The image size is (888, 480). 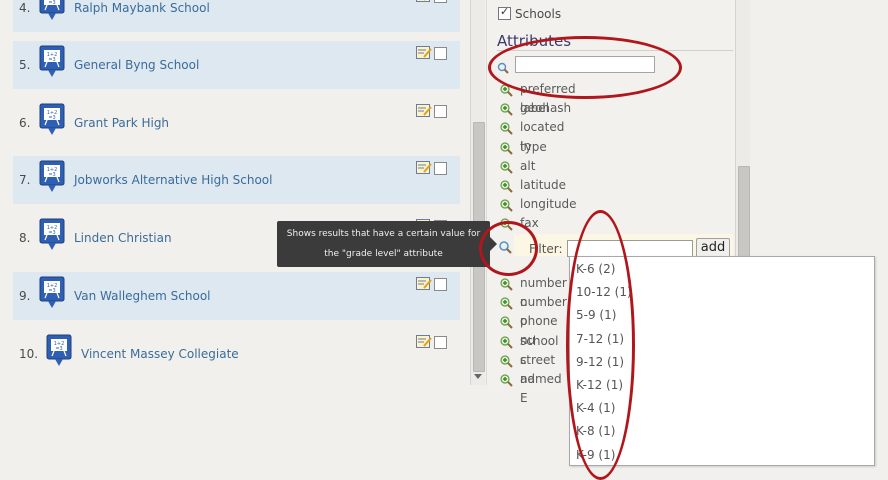 I want to click on result-number: 8., so click(x=25, y=238).